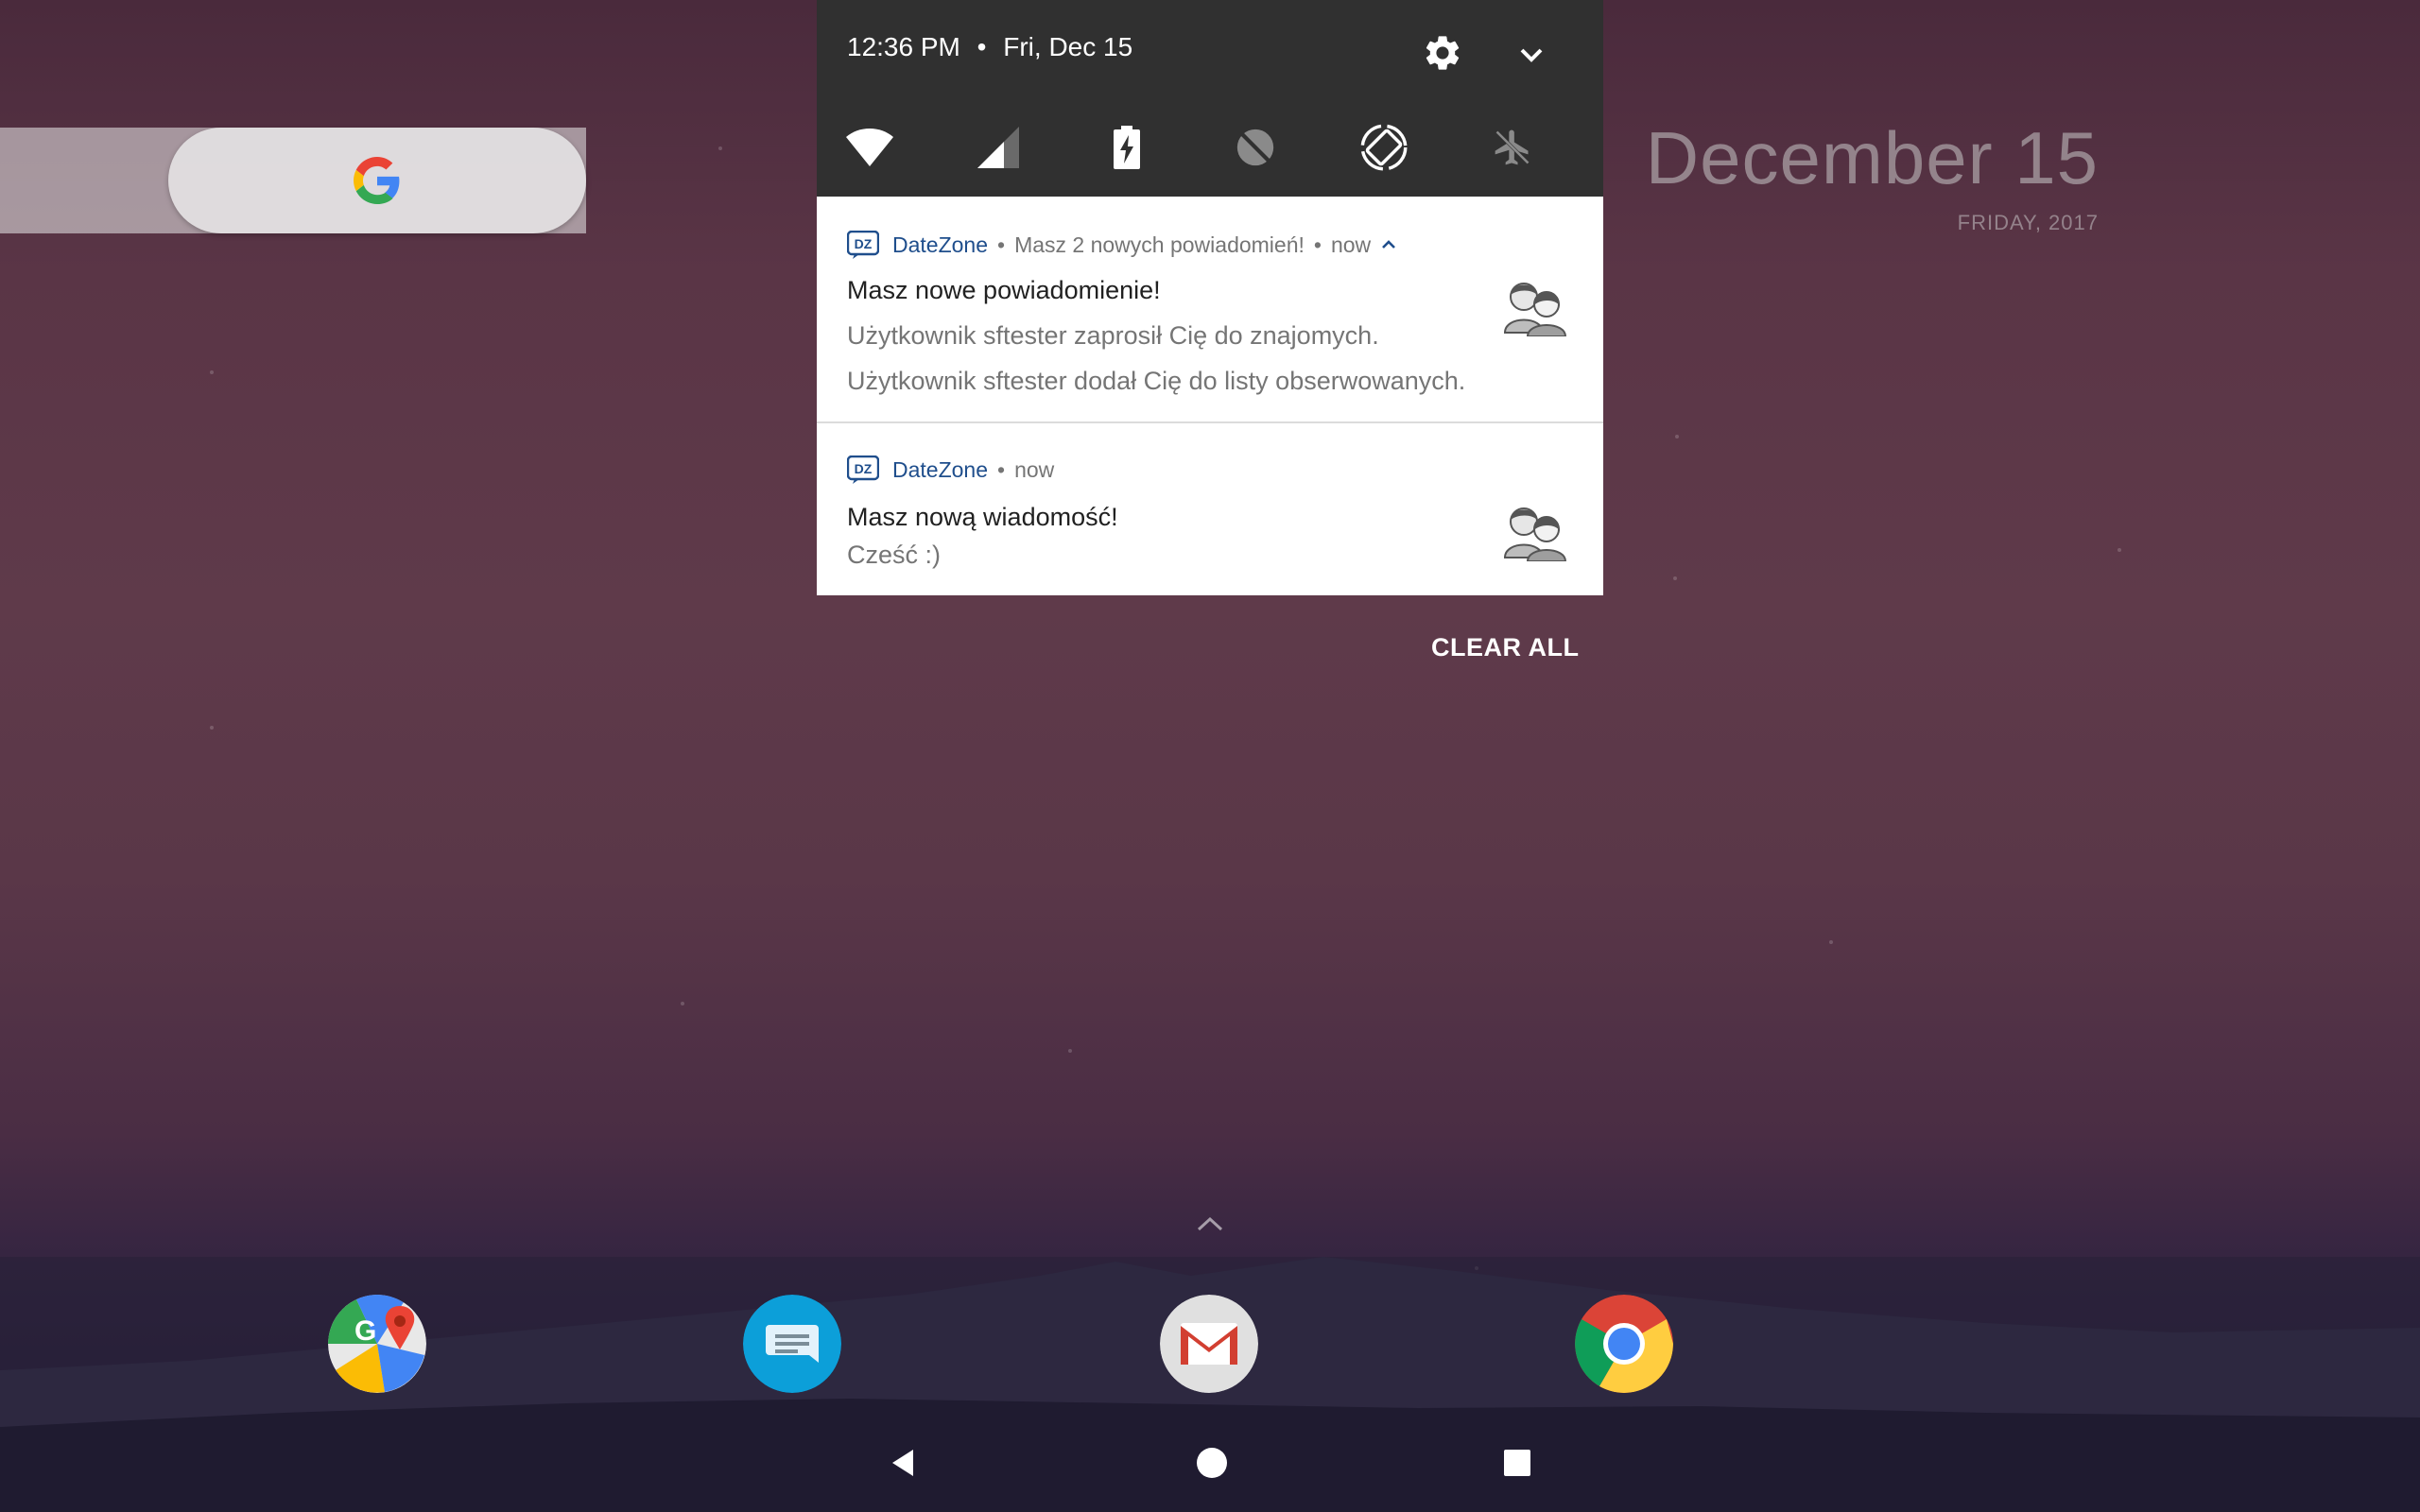 The image size is (2420, 1512). What do you see at coordinates (792, 1344) in the screenshot?
I see `messages-app-icon` at bounding box center [792, 1344].